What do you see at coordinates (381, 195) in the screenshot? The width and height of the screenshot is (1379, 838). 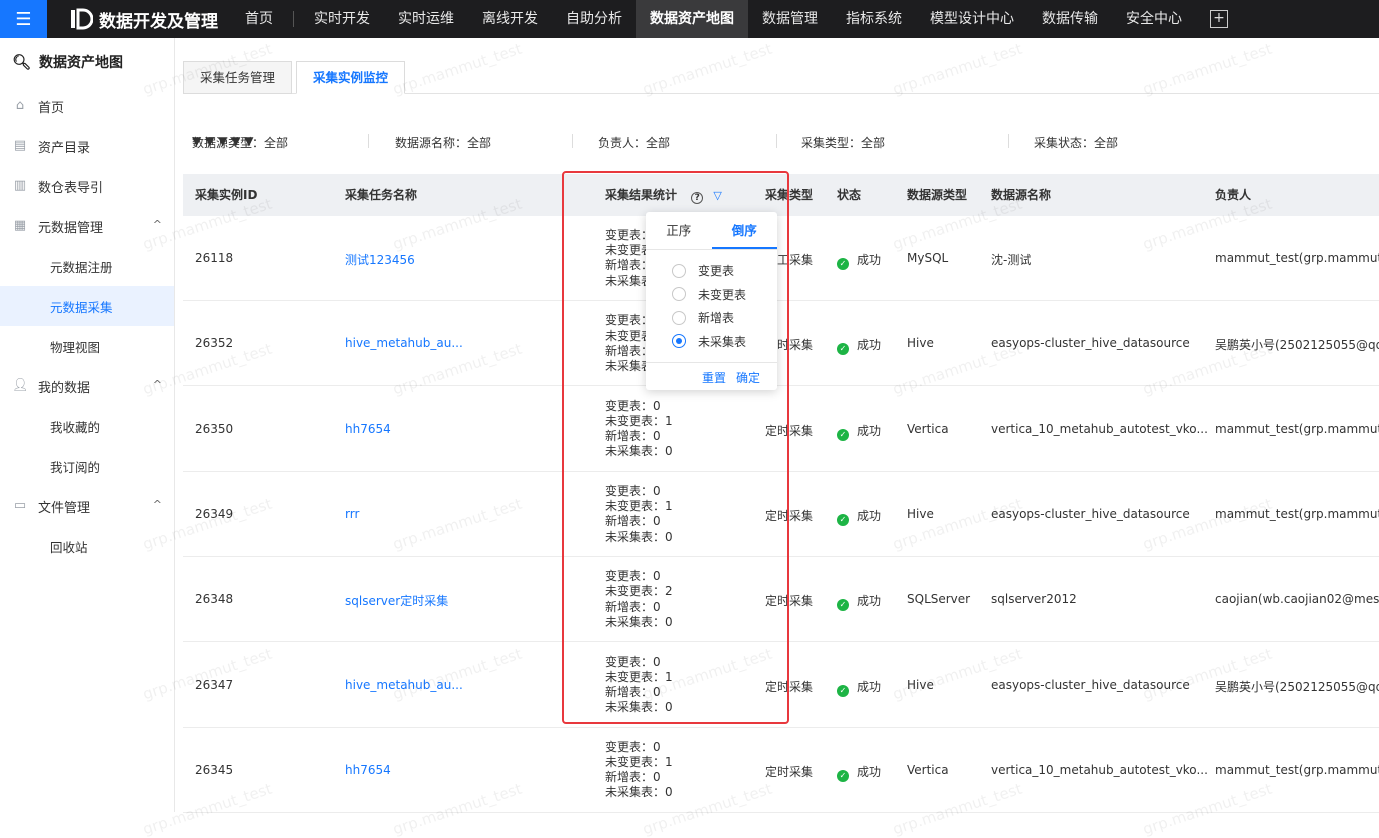 I see `col-task-name: 采集任务名称` at bounding box center [381, 195].